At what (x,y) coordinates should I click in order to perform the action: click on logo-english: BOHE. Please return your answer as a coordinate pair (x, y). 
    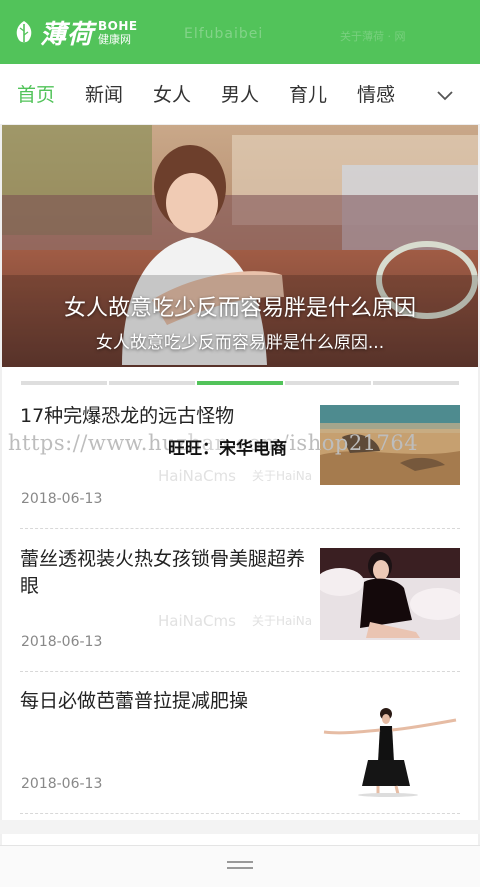
    Looking at the image, I should click on (118, 25).